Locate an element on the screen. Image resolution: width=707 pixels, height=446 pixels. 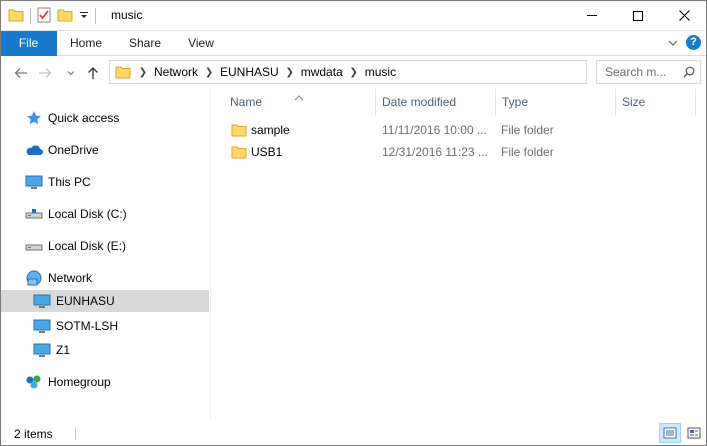
homegroup-icon is located at coordinates (34, 382).